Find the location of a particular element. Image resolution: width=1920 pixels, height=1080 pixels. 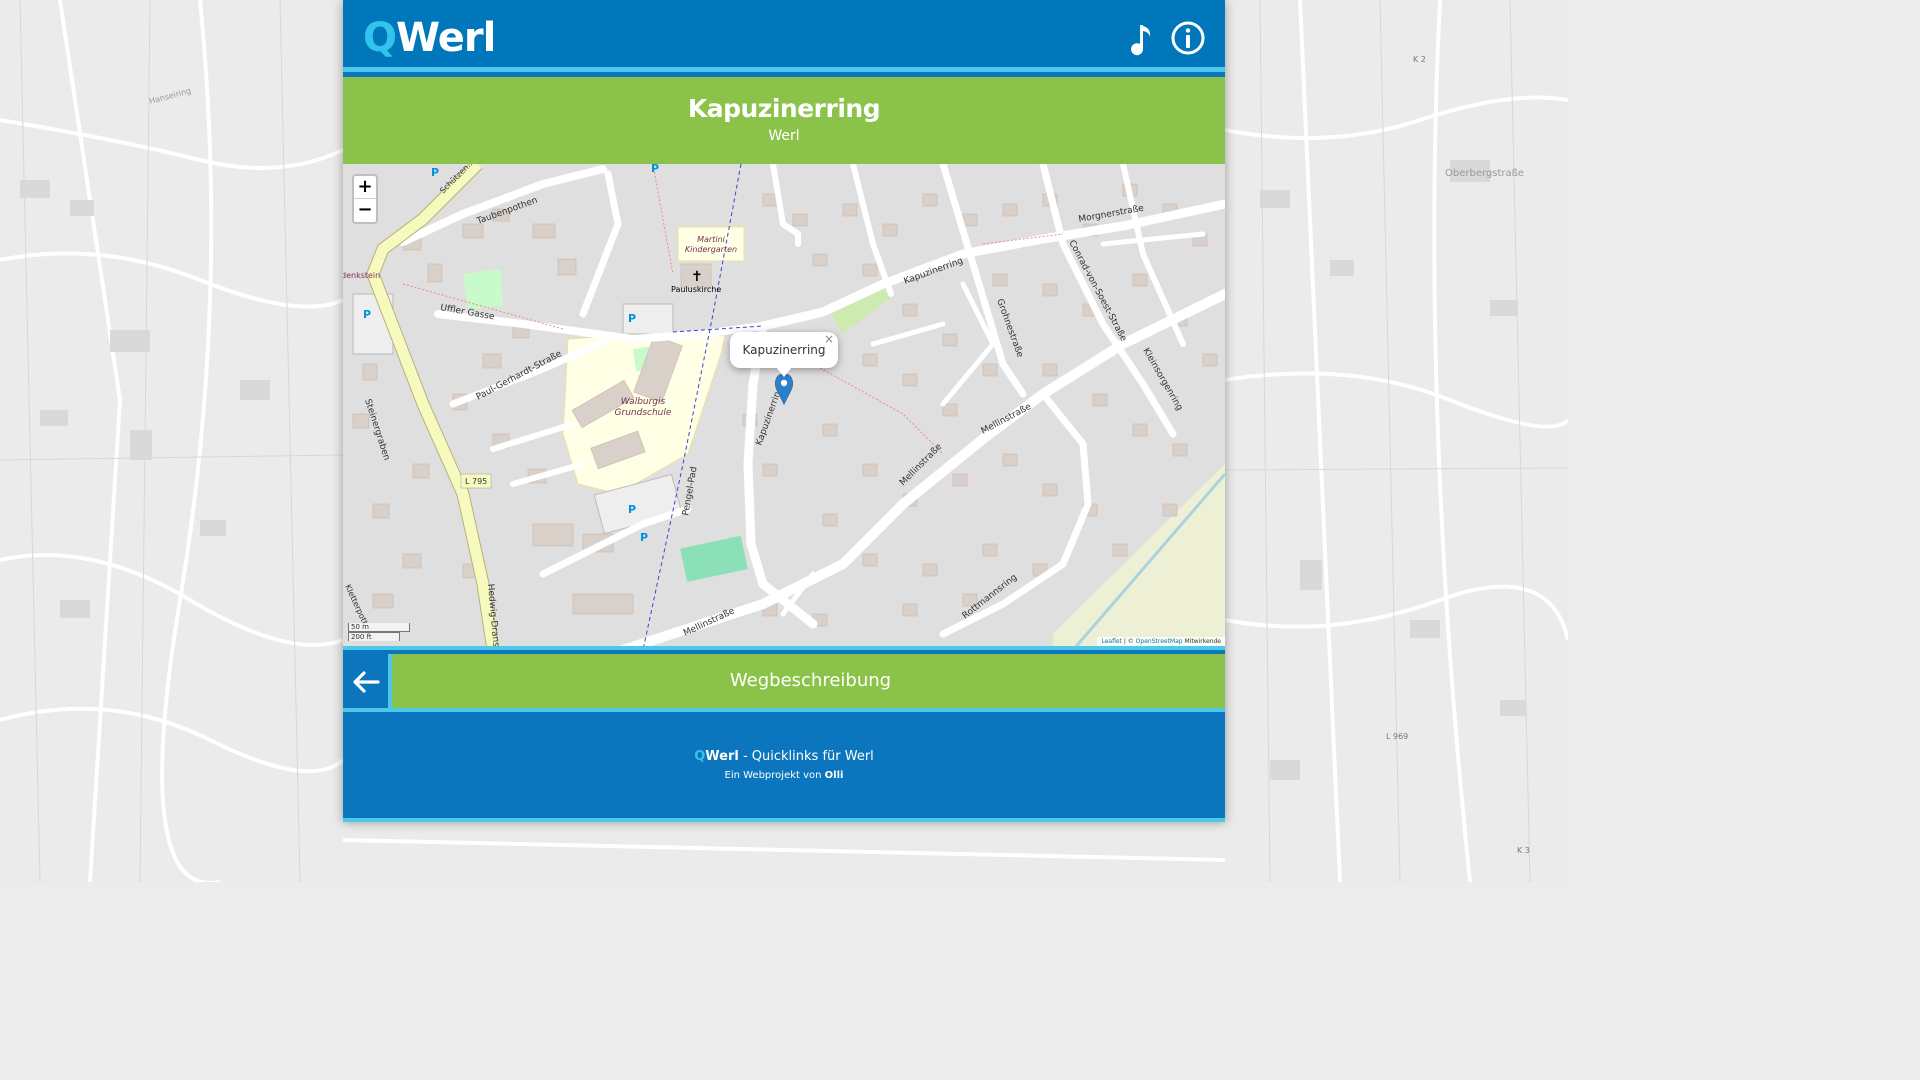

footer-brand-q: Q is located at coordinates (700, 756).